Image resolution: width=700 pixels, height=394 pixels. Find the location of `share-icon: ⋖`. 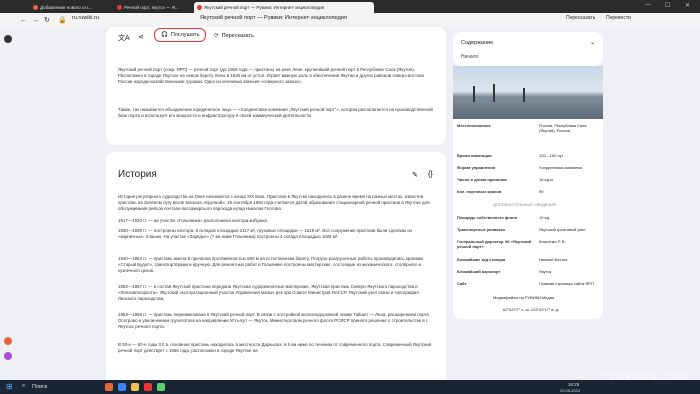

share-icon: ⋖ is located at coordinates (141, 37).